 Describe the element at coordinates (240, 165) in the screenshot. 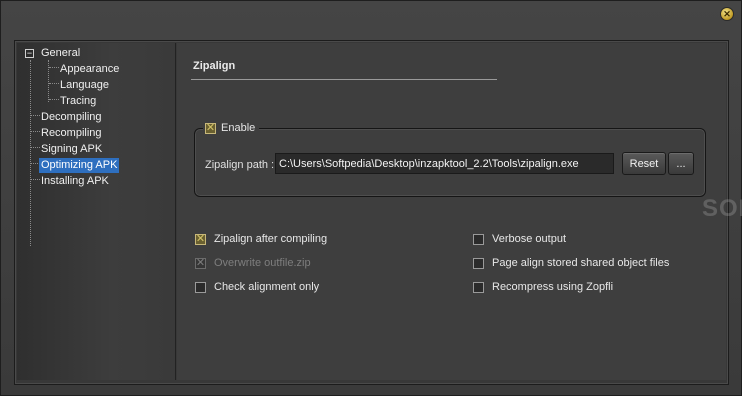

I see `zipalign-path-label: Zipalign path :` at that location.